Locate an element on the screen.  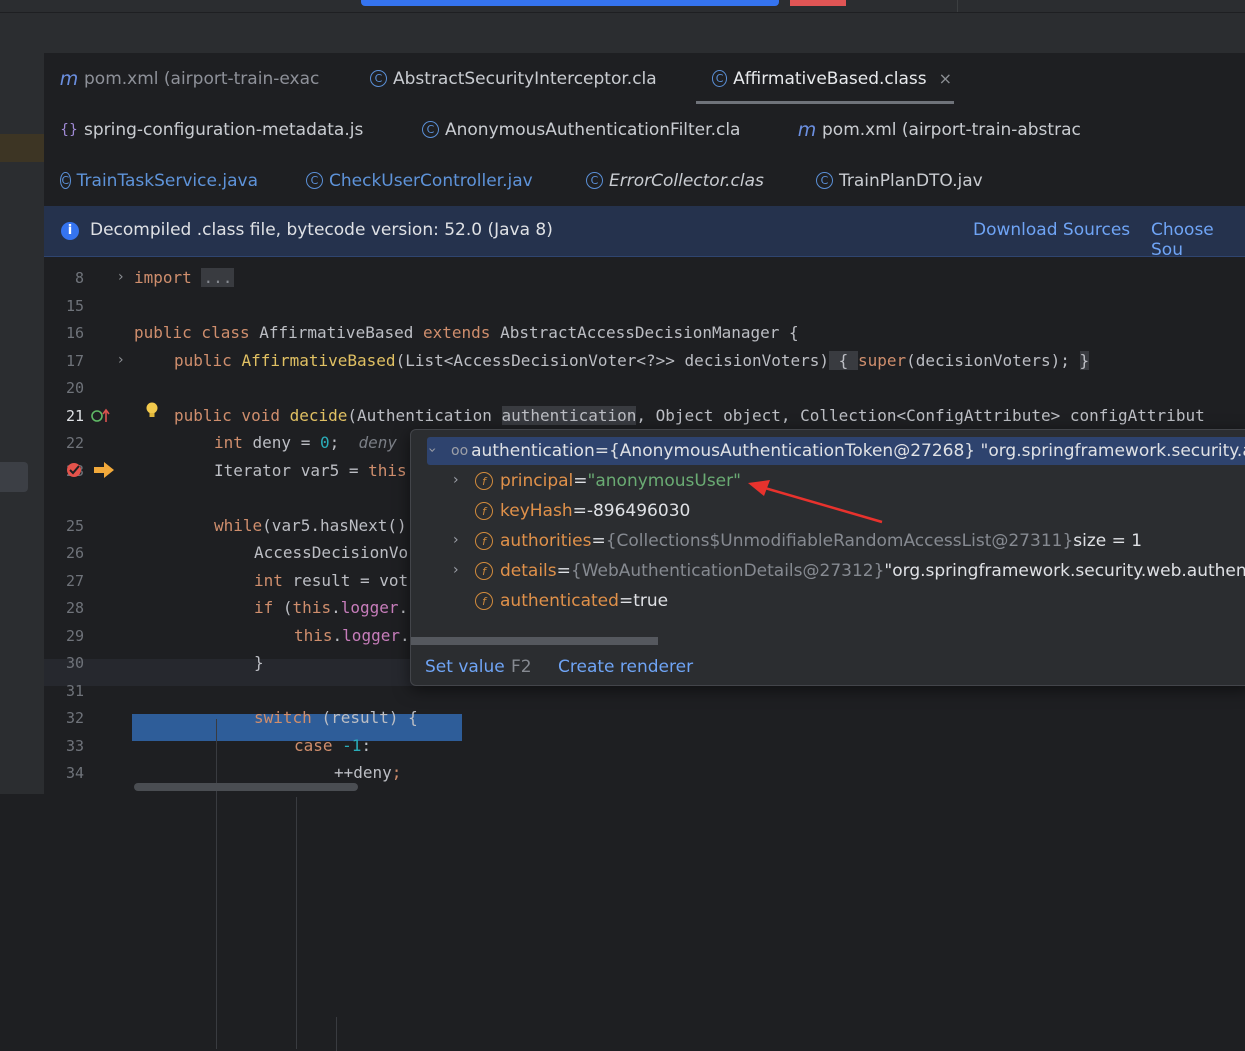
create-renderer-link: Create renderer is located at coordinates (625, 667).